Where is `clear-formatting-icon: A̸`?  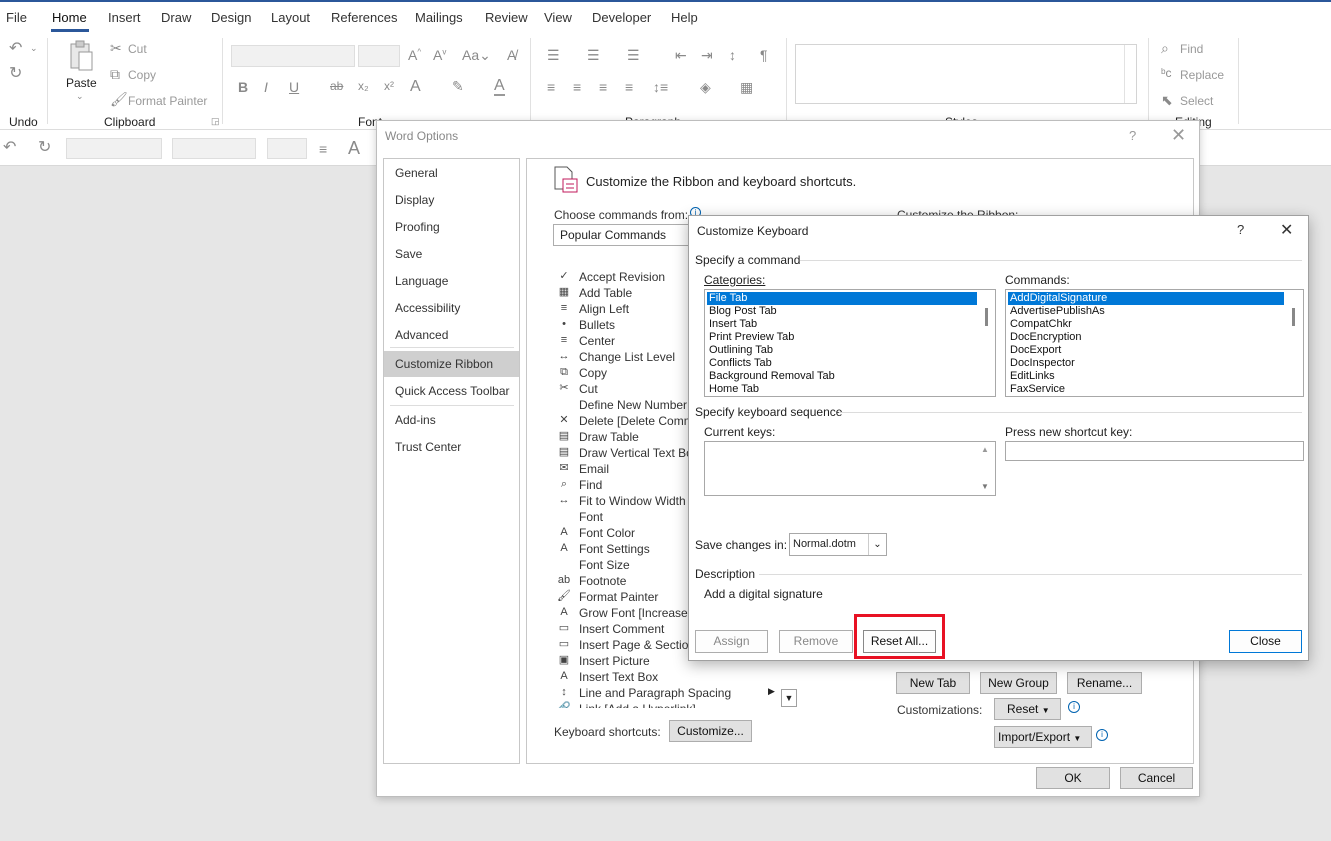
clear-formatting-icon: A̸ is located at coordinates (511, 55).